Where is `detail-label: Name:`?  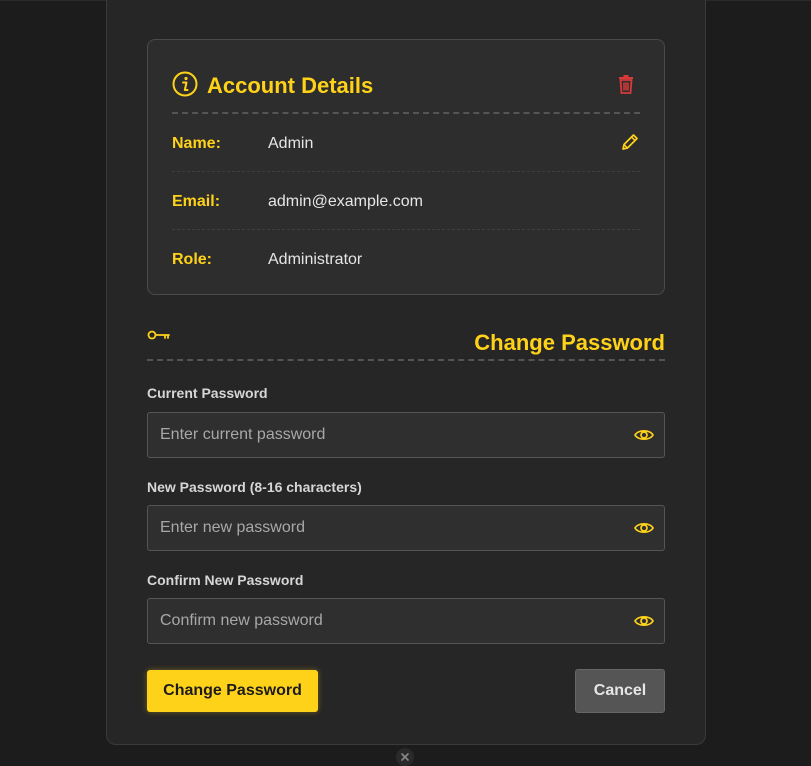 detail-label: Name: is located at coordinates (196, 143).